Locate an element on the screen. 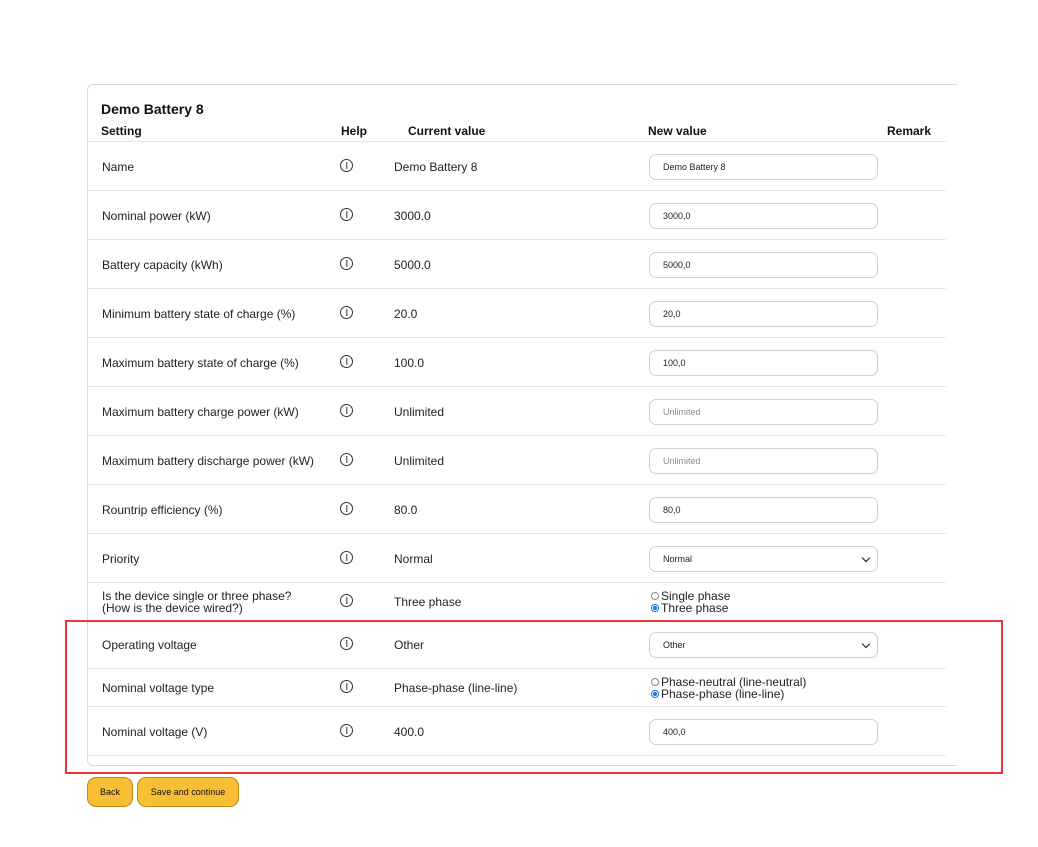 This screenshot has height=847, width=1038. setting-label: Battery capacity (kWh) is located at coordinates (162, 264).